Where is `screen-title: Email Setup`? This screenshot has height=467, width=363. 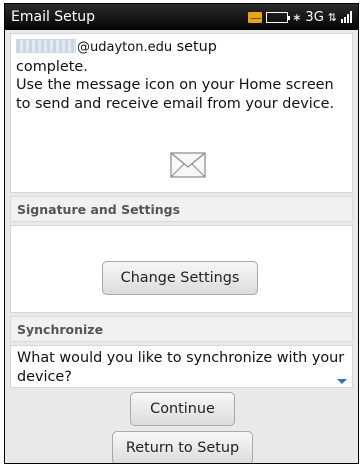
screen-title: Email Setup is located at coordinates (53, 17).